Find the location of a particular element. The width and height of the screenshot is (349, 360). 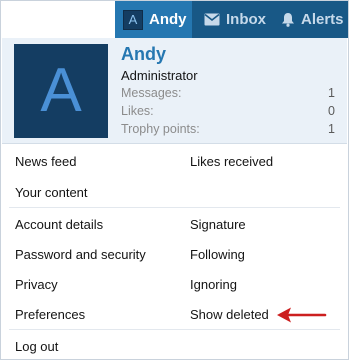

alerts-tab-label: Alerts is located at coordinates (322, 19).